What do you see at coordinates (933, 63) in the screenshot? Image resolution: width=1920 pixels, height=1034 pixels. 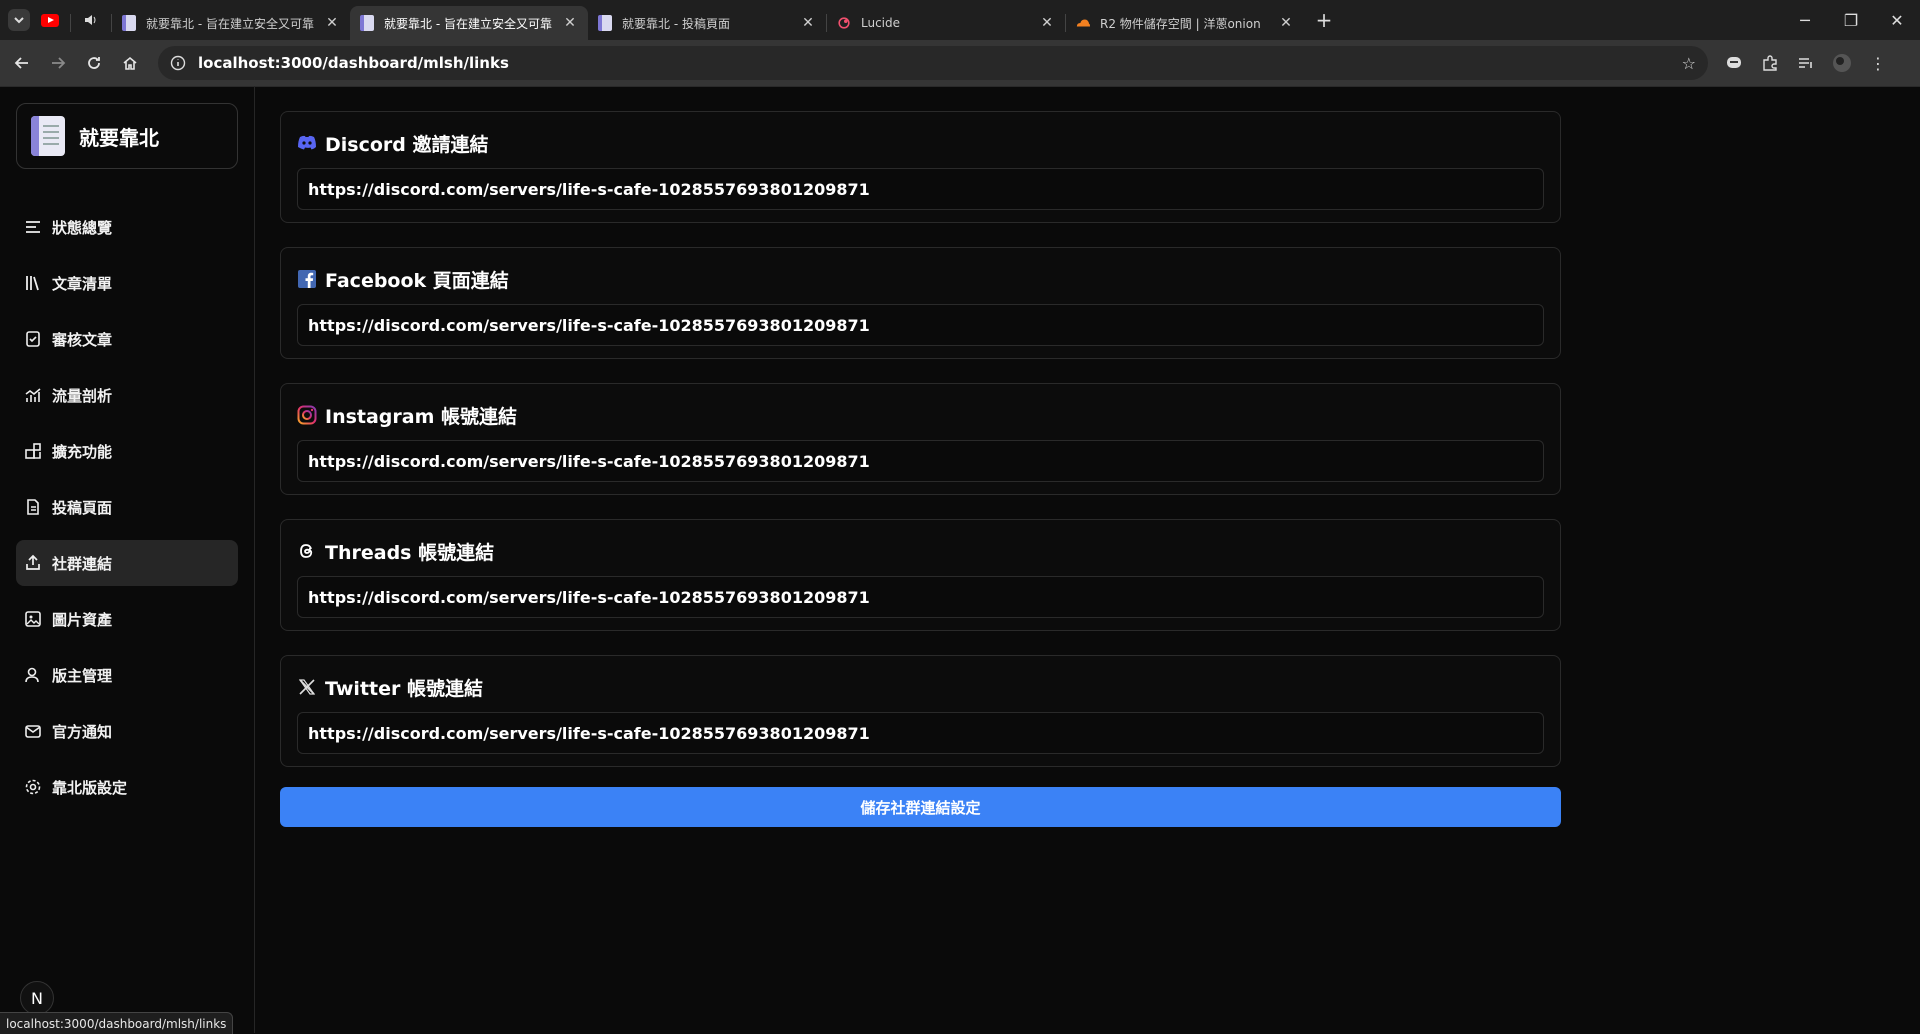 I see `address-bar: localhost:3000/dashboard/mlsh/links ☆` at bounding box center [933, 63].